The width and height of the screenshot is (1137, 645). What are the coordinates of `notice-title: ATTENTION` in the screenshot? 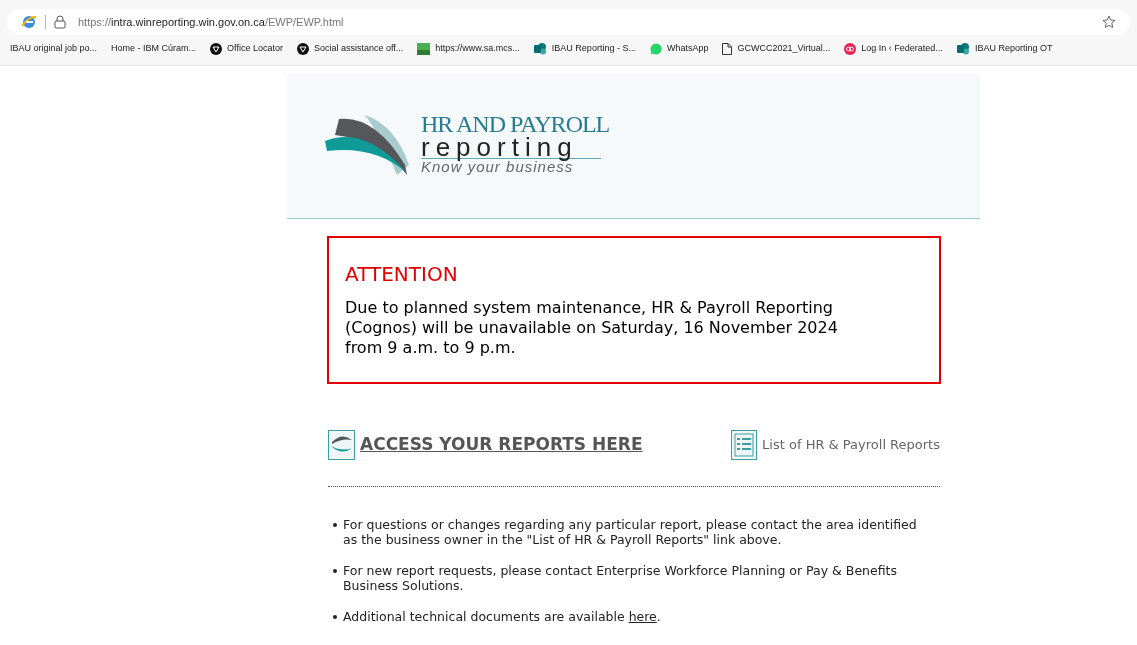 It's located at (402, 274).